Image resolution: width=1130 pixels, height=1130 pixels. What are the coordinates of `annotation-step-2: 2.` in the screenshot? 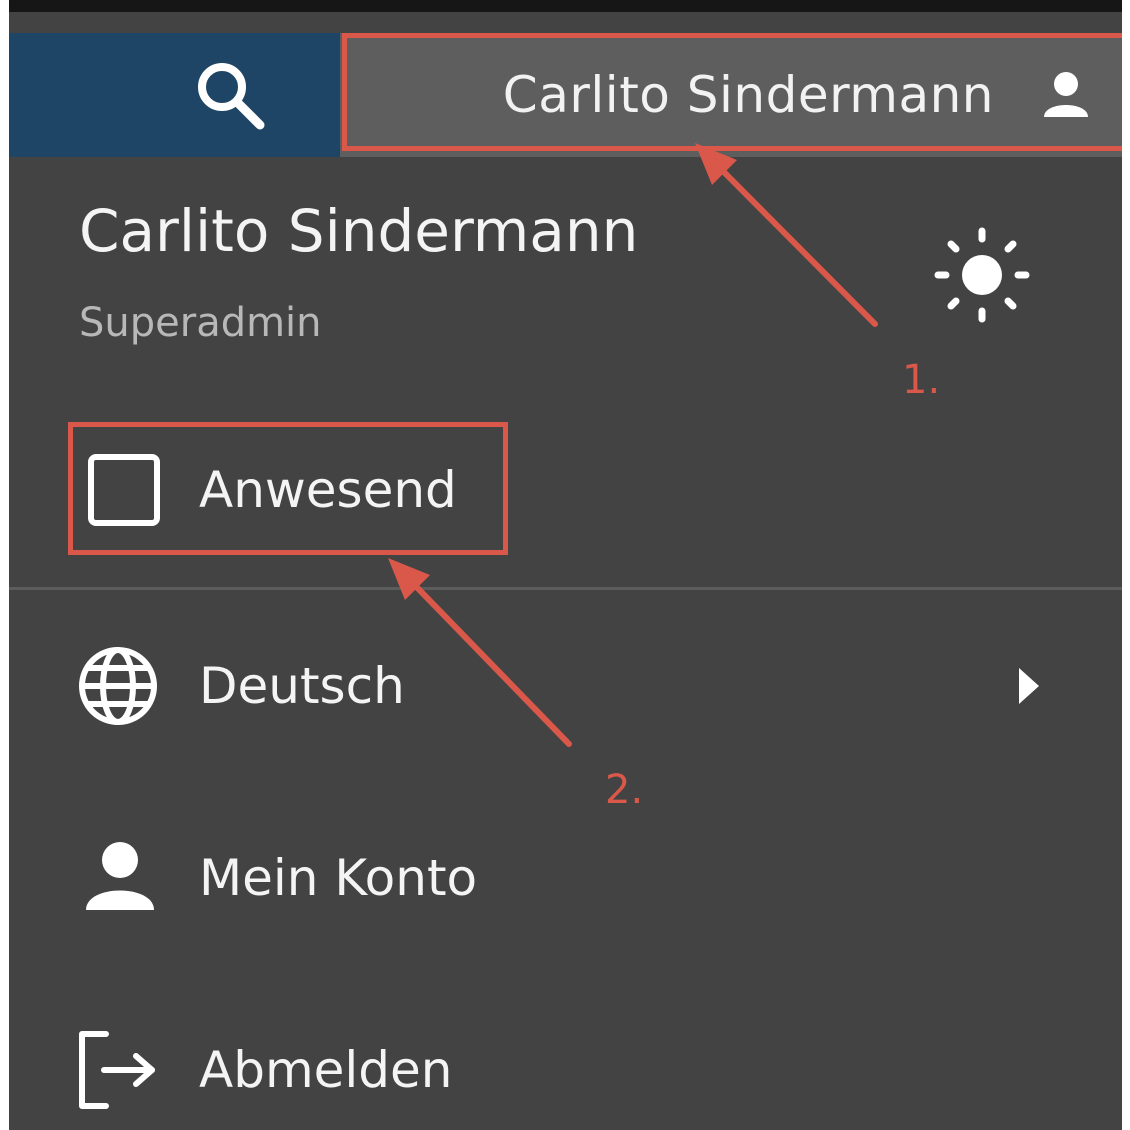 It's located at (624, 790).